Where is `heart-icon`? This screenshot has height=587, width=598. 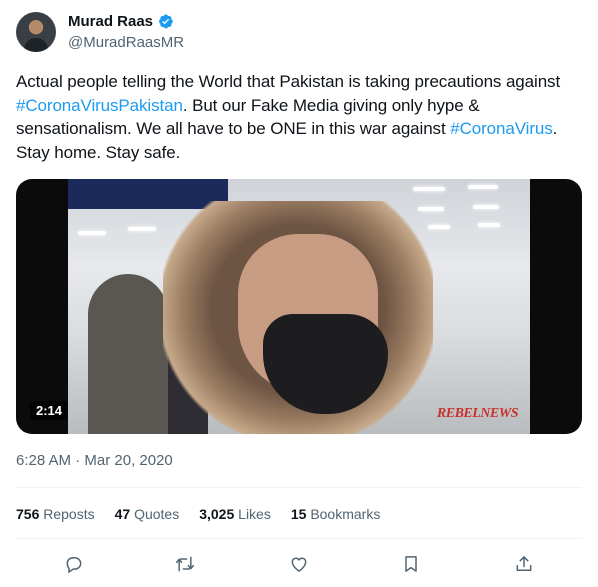
heart-icon is located at coordinates (299, 564).